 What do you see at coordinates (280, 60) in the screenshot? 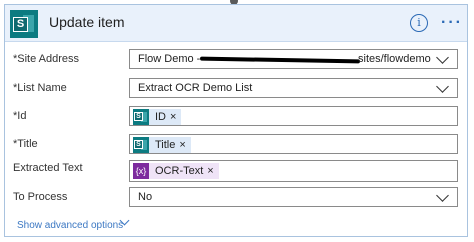
I see `redaction-mark` at bounding box center [280, 60].